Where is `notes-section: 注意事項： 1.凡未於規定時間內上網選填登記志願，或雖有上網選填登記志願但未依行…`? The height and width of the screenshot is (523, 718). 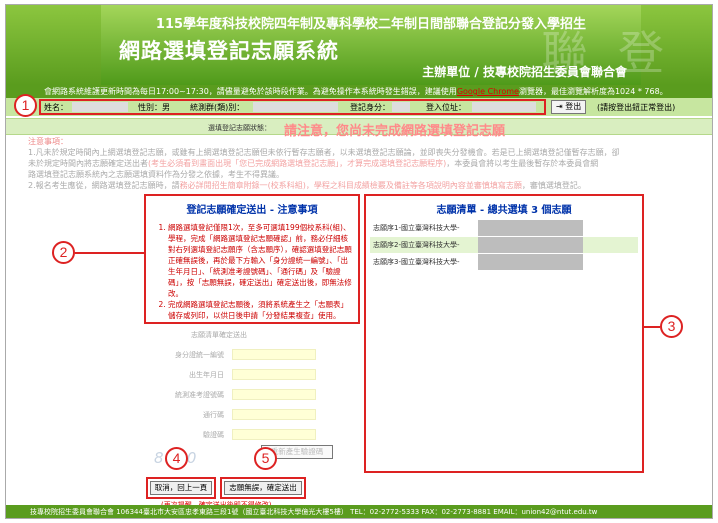
notes-section: 注意事項： 1.凡未於規定時間內上網選填登記志願，或雖有上網選填登記志願但未依行… is located at coordinates (363, 163).